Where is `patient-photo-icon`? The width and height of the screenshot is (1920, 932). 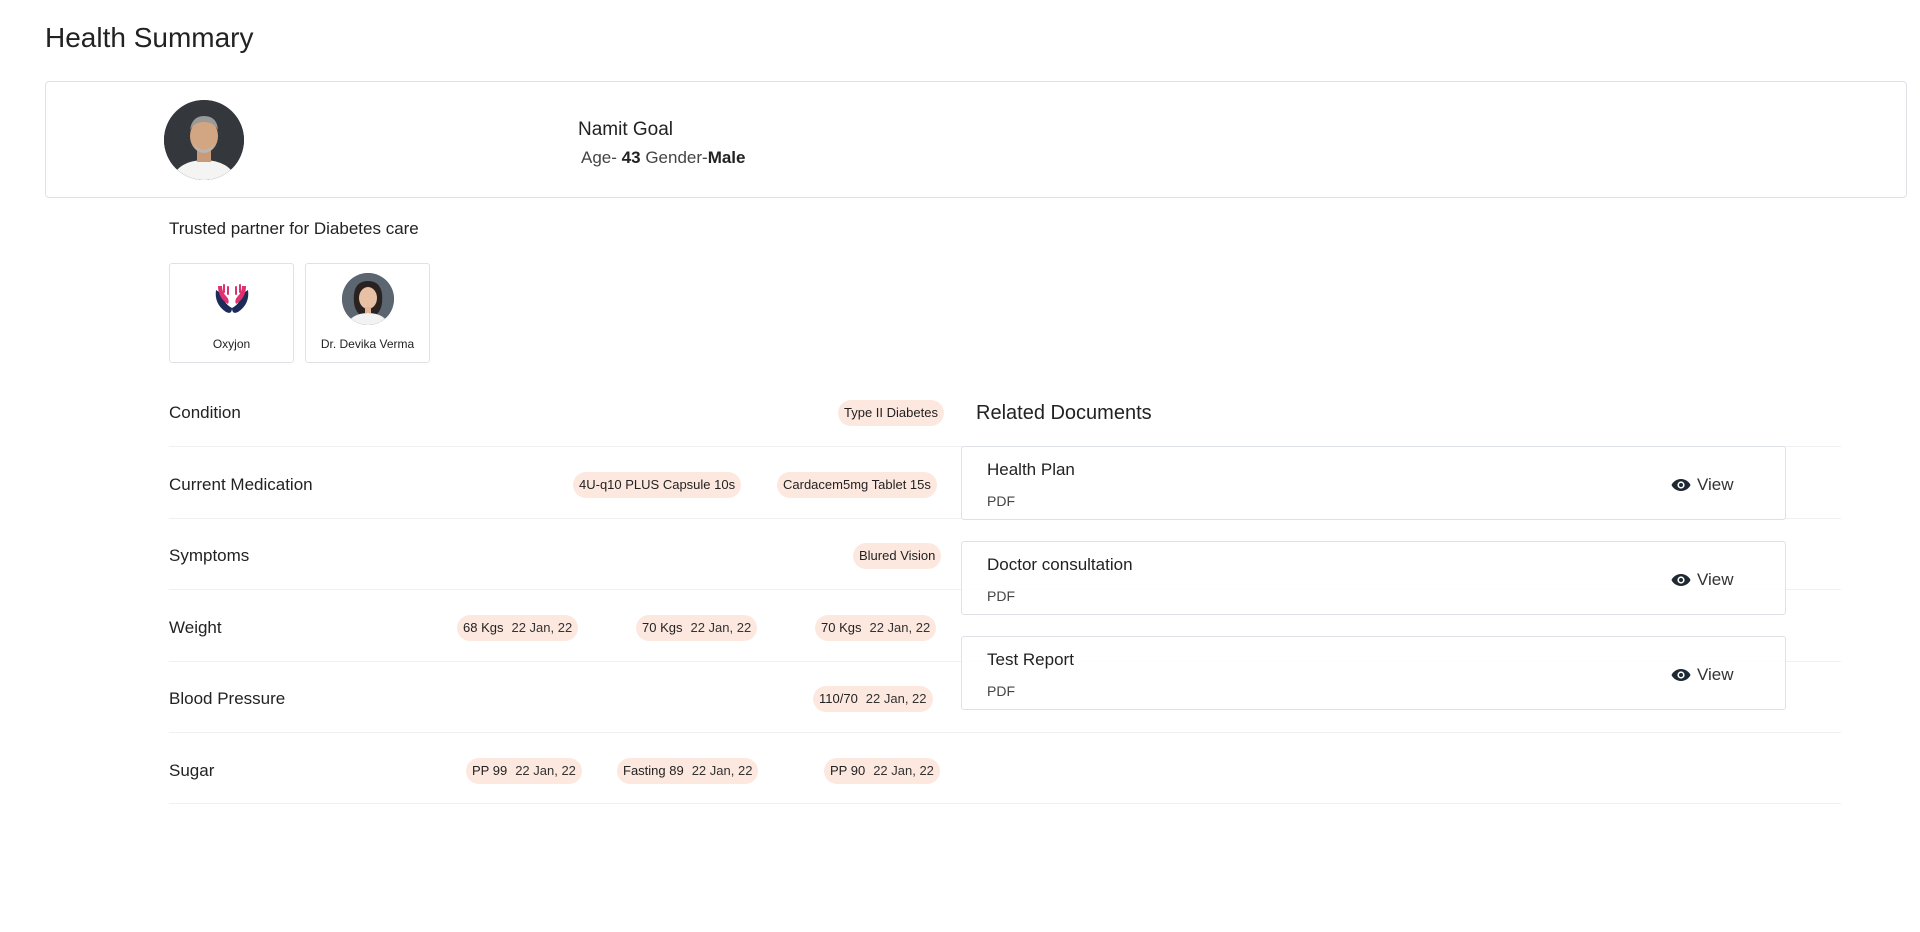 patient-photo-icon is located at coordinates (204, 140).